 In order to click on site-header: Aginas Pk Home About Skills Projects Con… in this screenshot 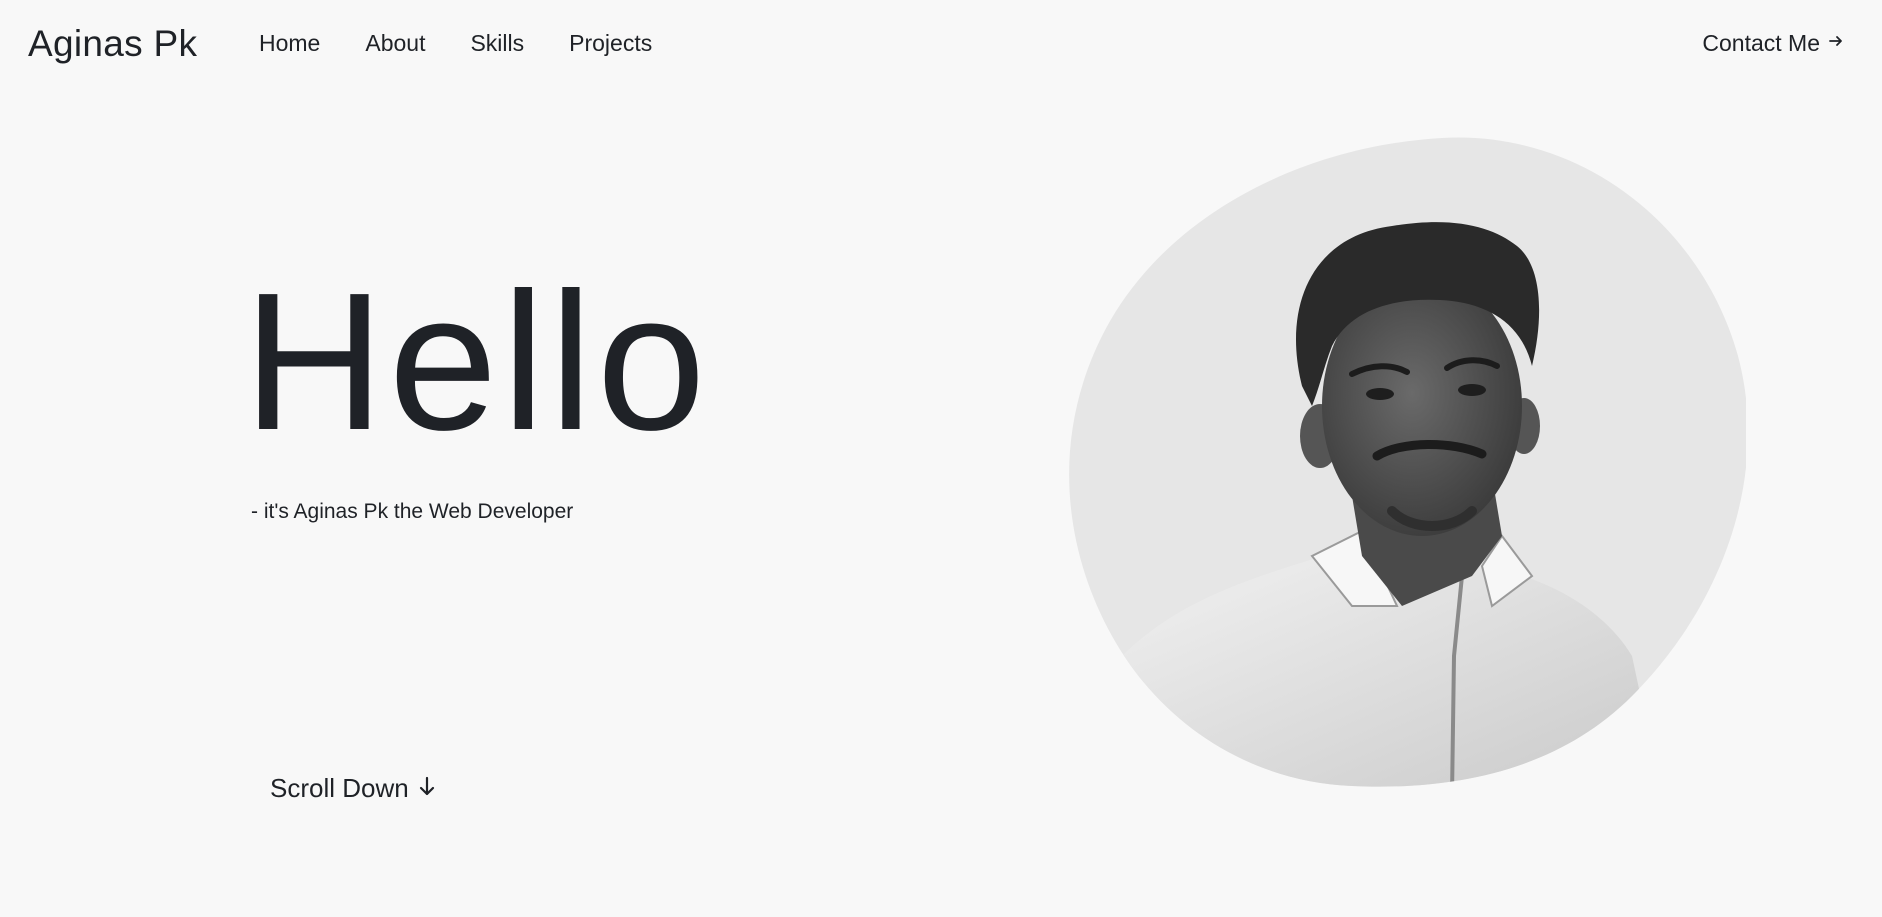, I will do `click(941, 43)`.